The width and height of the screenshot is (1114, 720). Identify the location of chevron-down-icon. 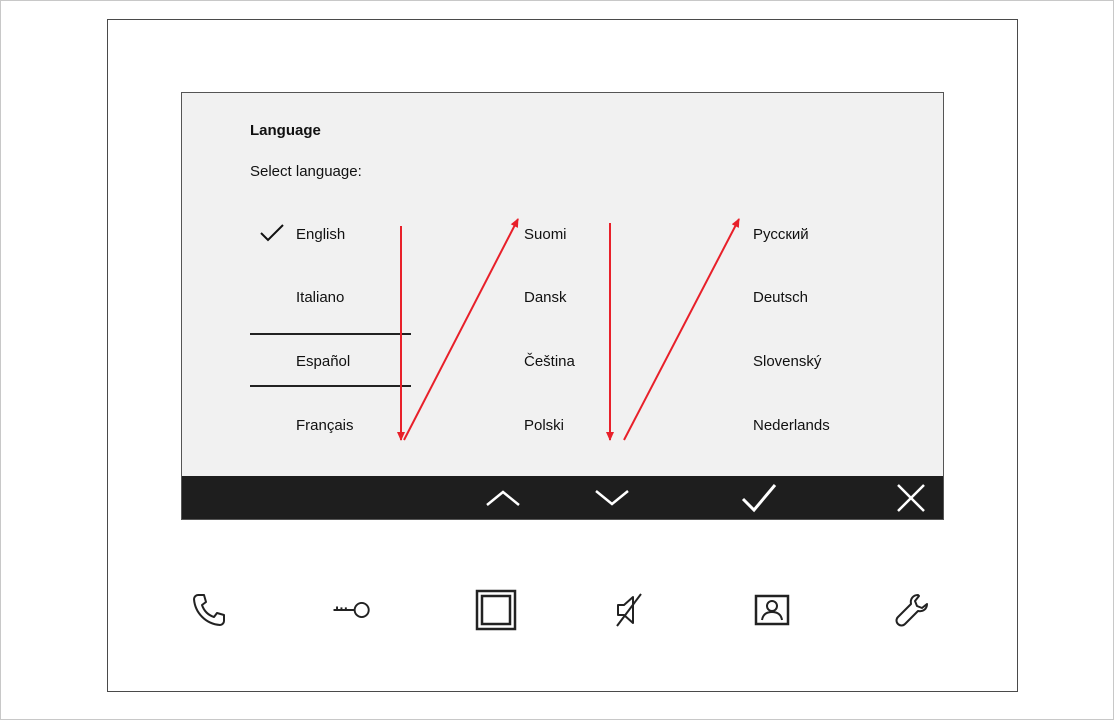
(612, 497).